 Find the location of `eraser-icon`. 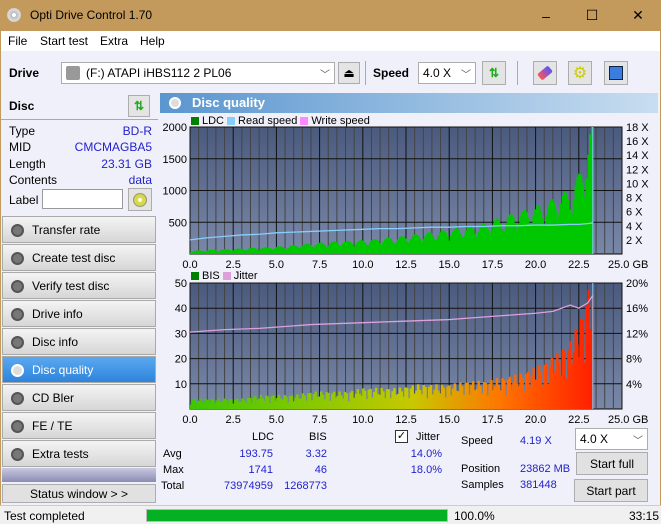

eraser-icon is located at coordinates (545, 73).